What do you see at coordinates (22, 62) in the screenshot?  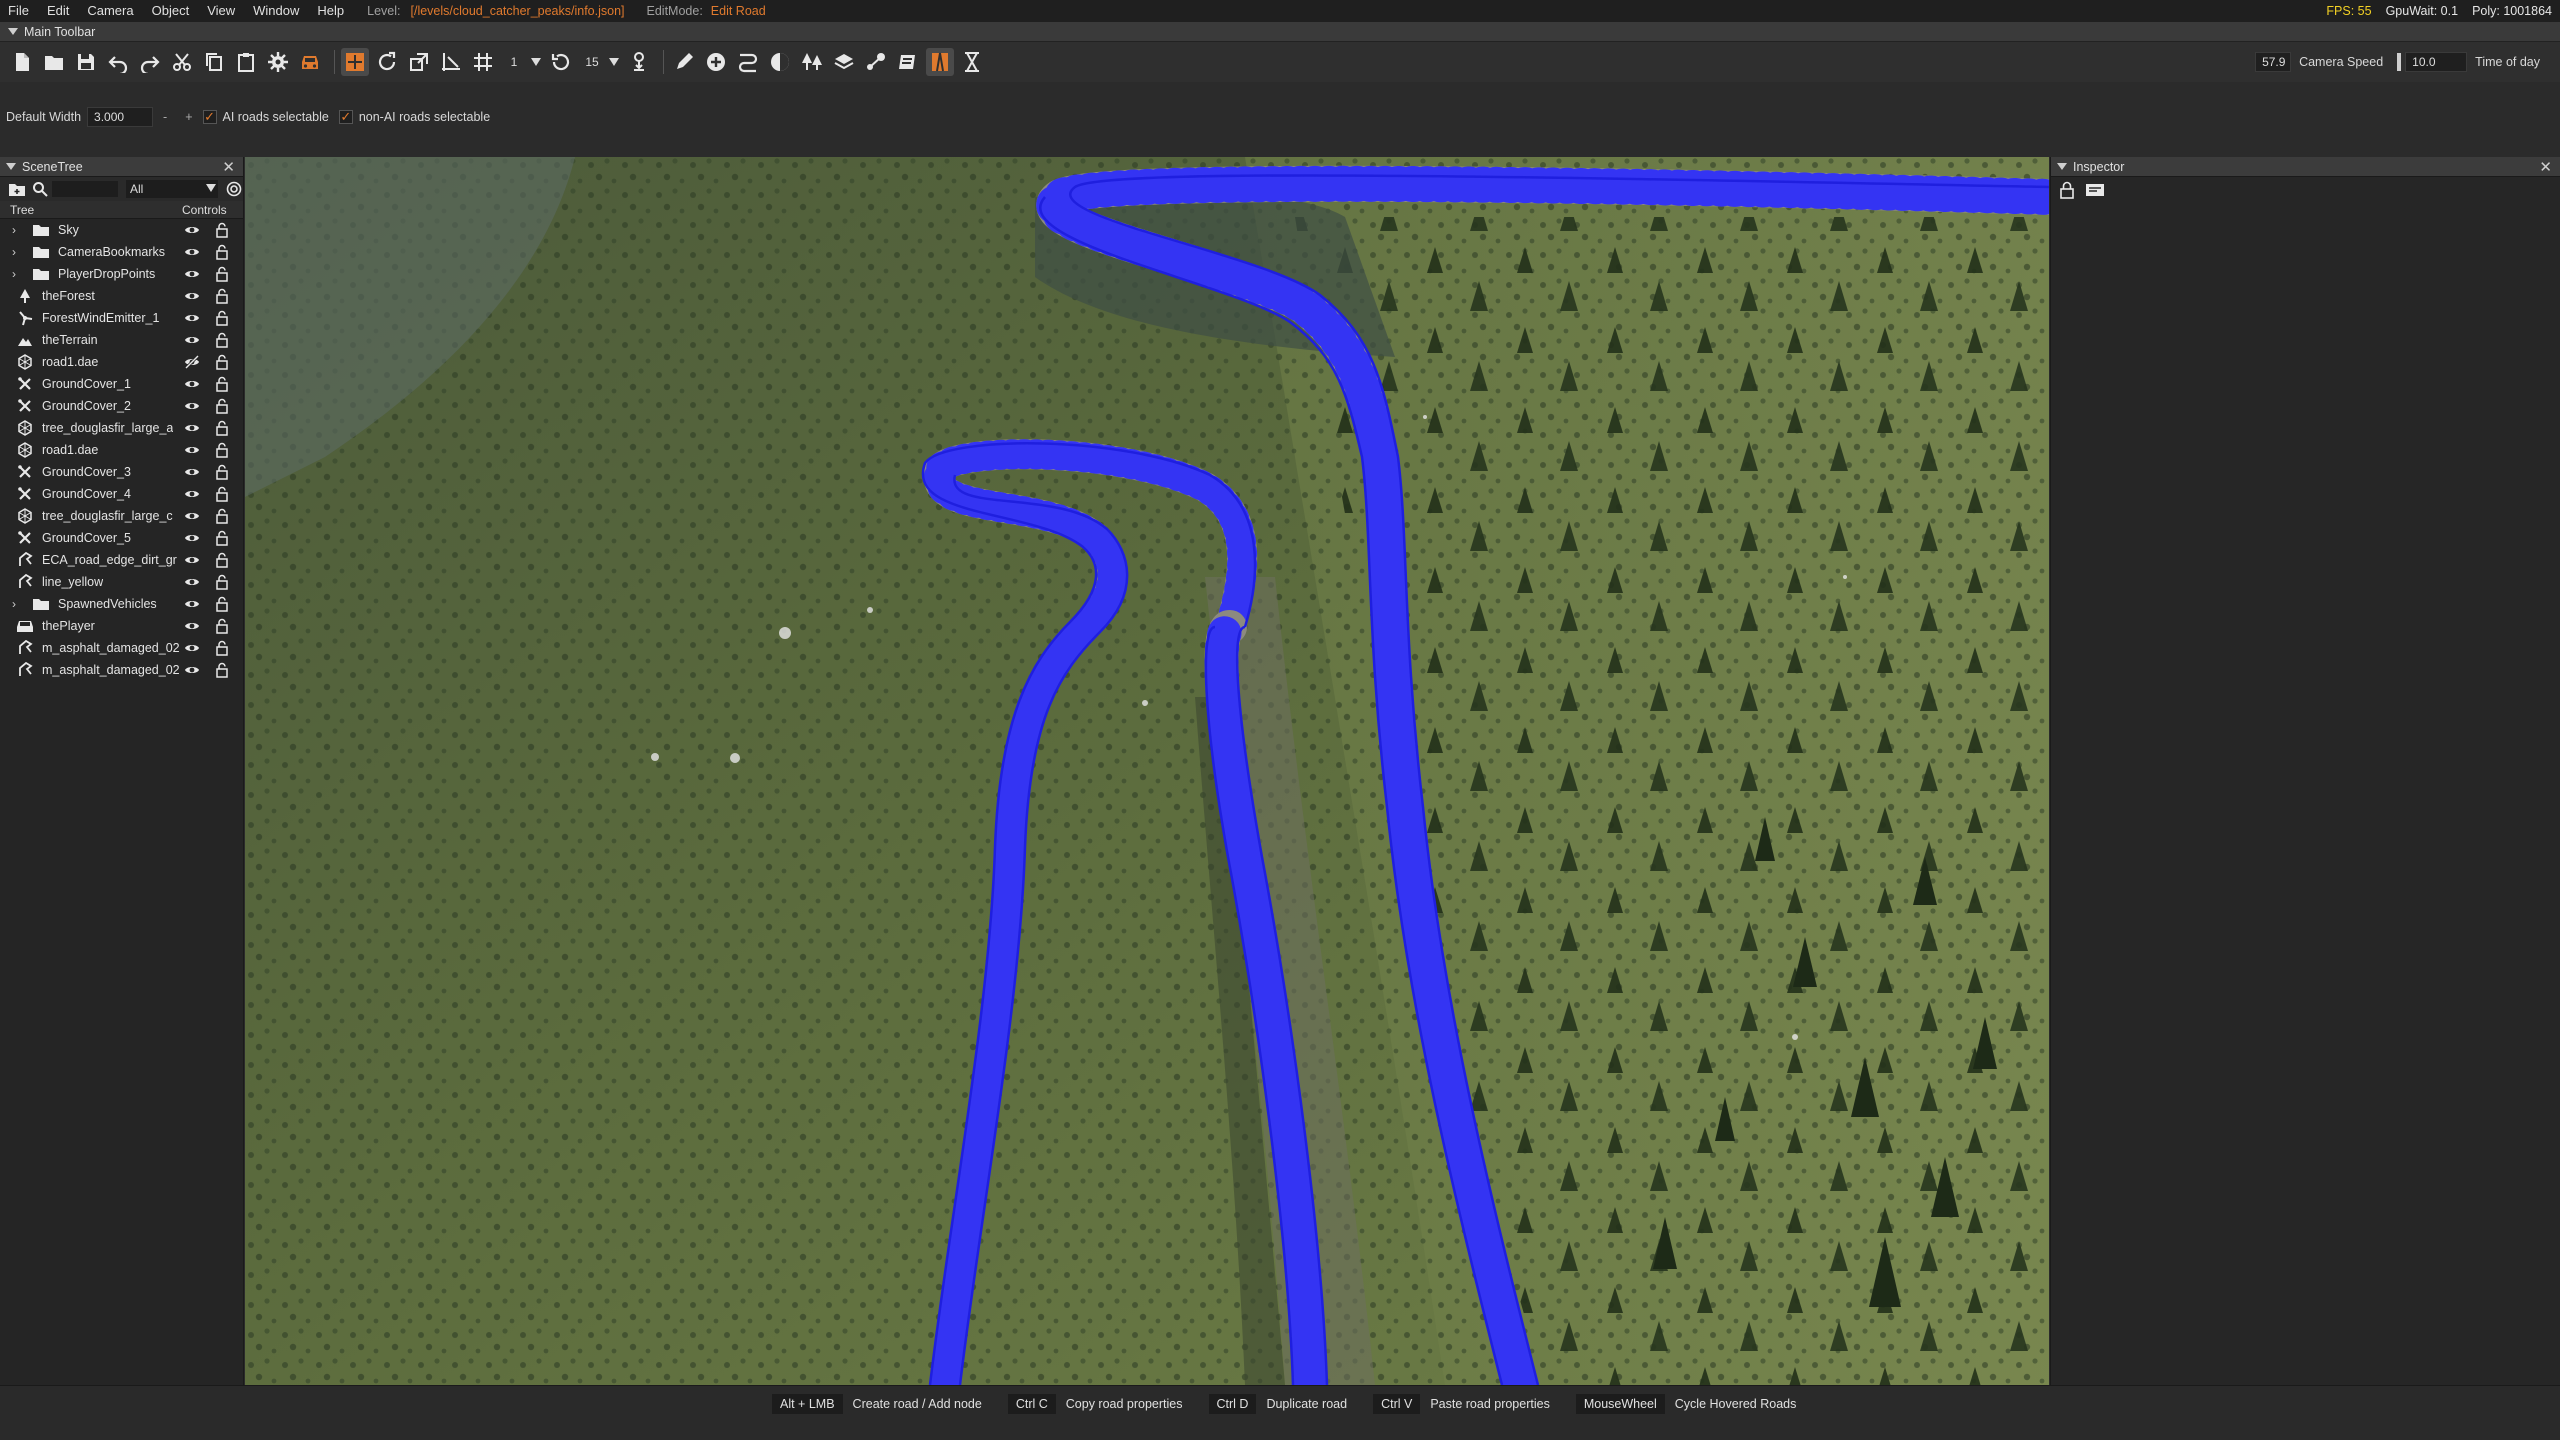 I see `new-file-button` at bounding box center [22, 62].